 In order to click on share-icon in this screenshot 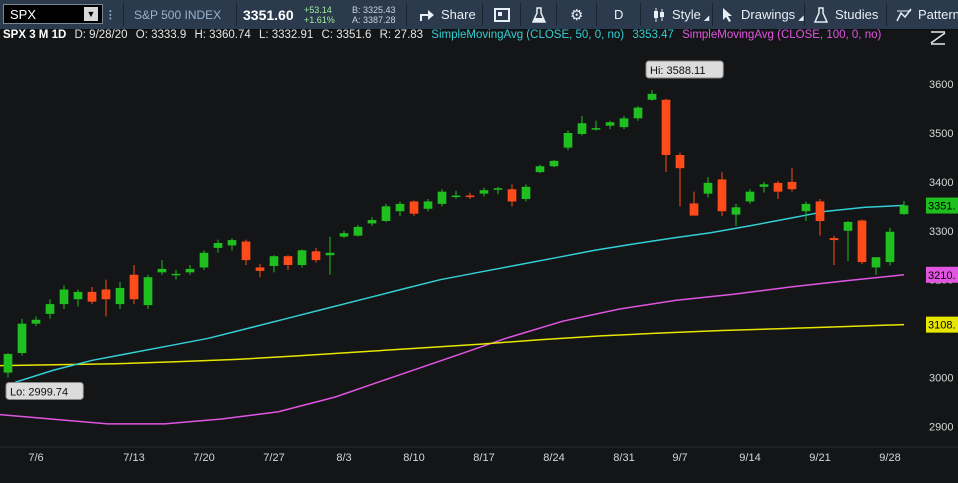, I will do `click(427, 15)`.